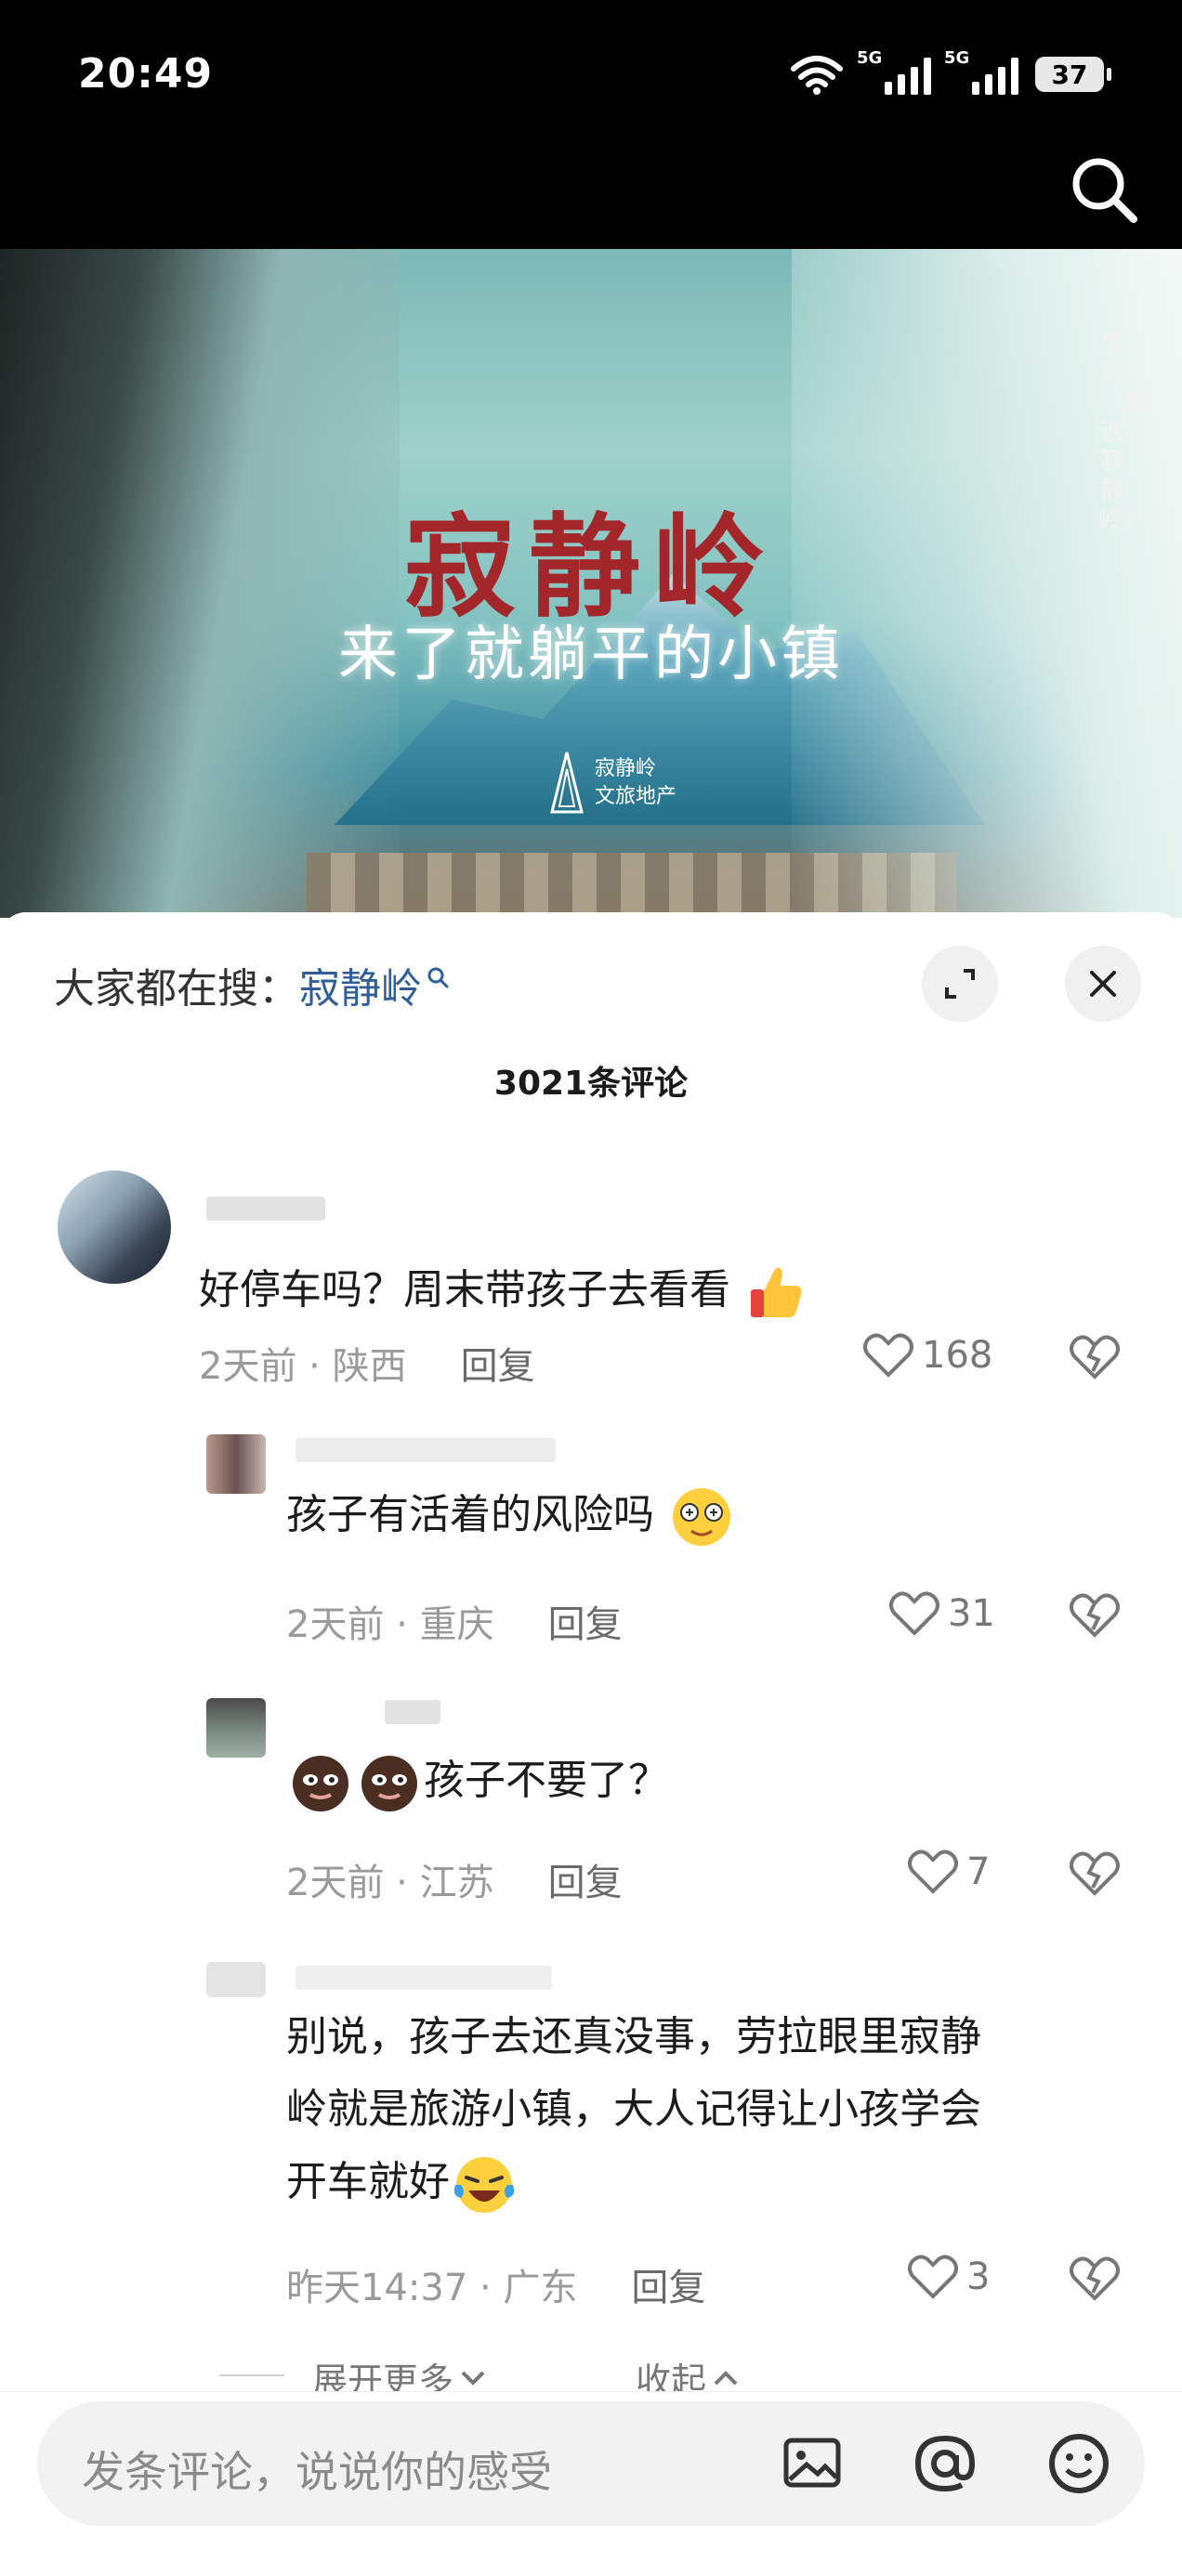 This screenshot has width=1182, height=2576. I want to click on laughing-tears-icon, so click(484, 2185).